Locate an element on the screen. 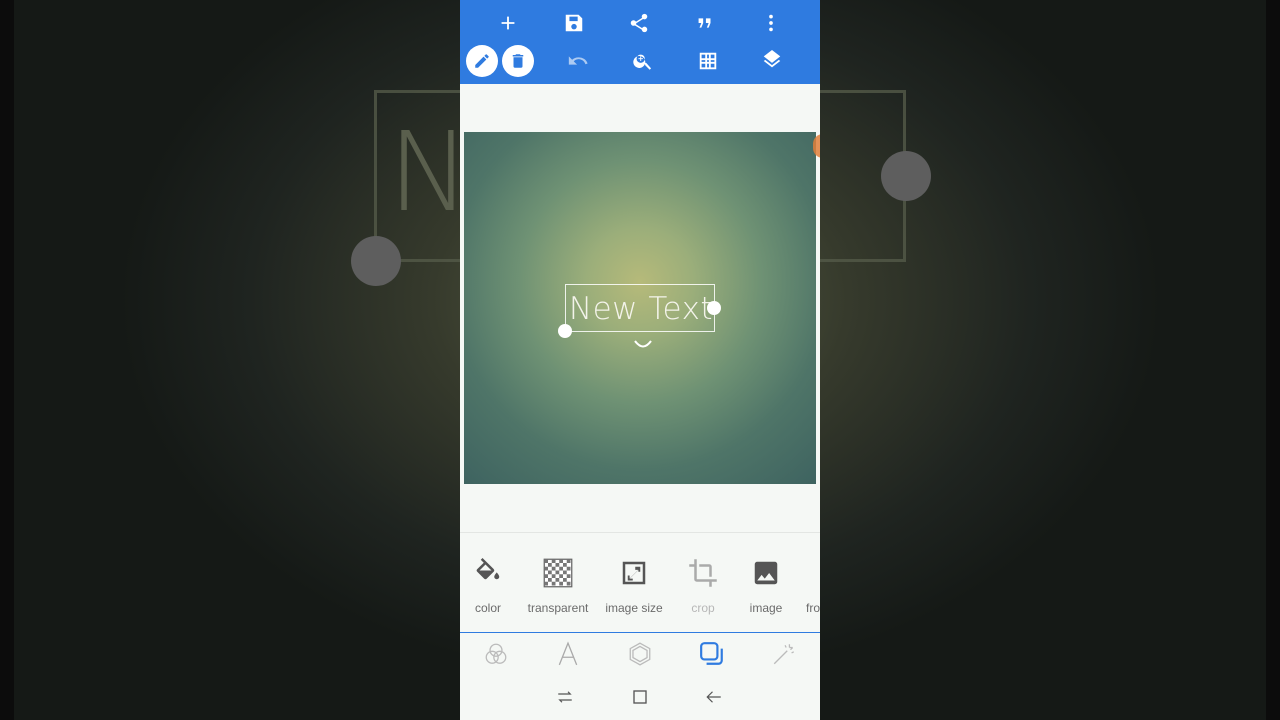 This screenshot has height=720, width=1280. magic-wand-icon is located at coordinates (784, 654).